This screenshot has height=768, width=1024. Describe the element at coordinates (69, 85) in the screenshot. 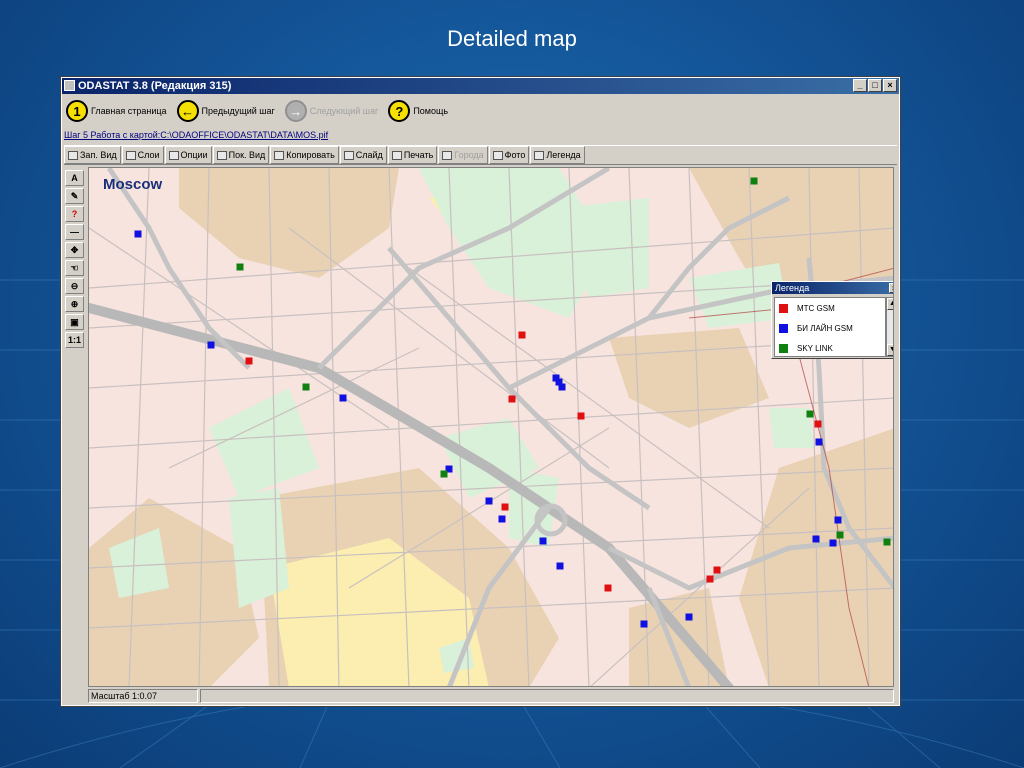

I see `app-icon` at that location.